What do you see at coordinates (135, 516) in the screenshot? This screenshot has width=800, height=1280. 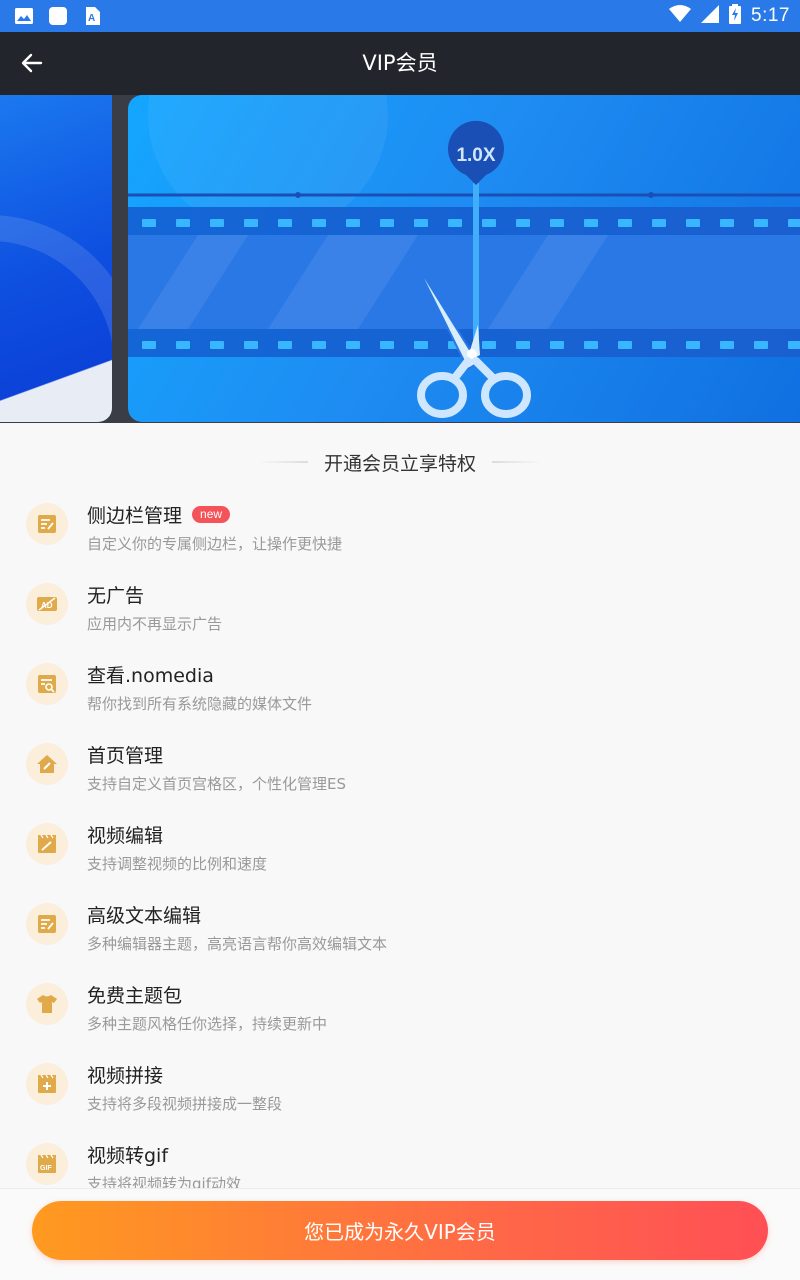 I see `feature-title: 侧边栏管理` at bounding box center [135, 516].